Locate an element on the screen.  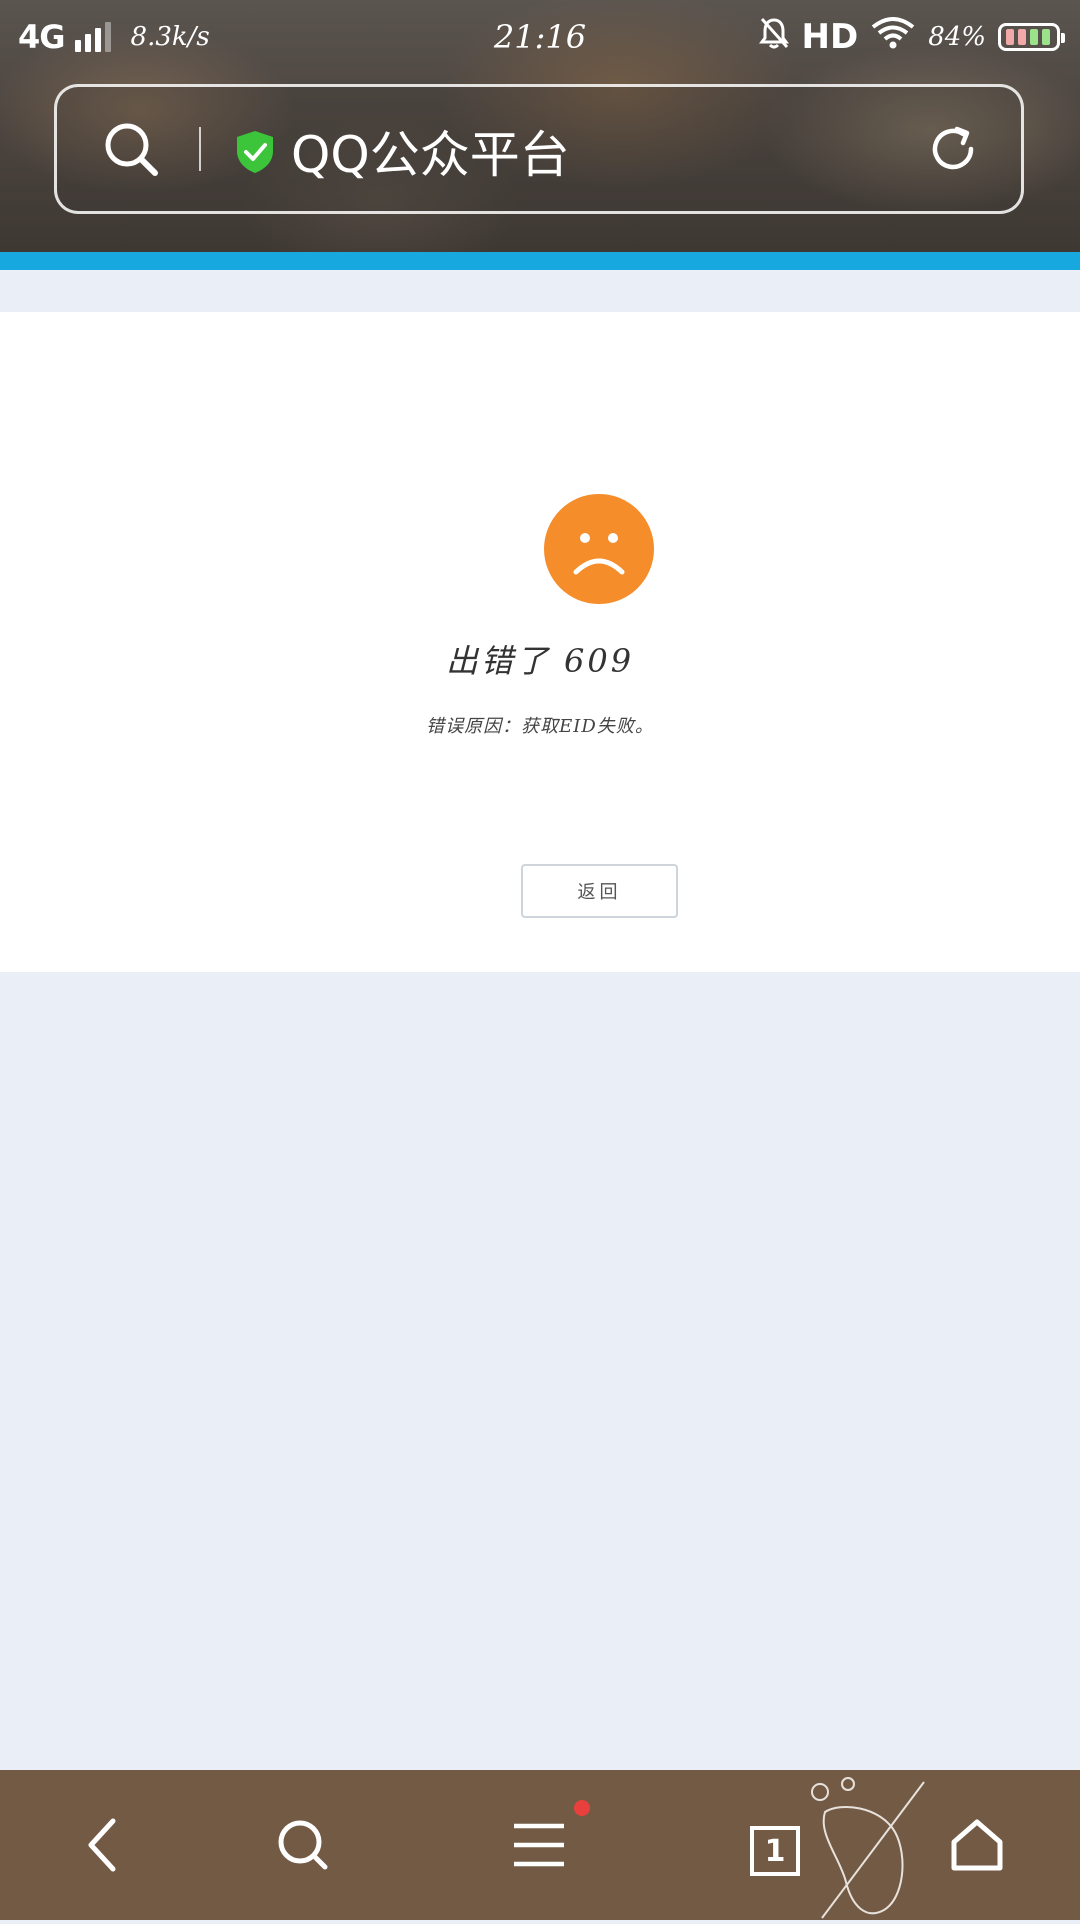
address-divider is located at coordinates (200, 149).